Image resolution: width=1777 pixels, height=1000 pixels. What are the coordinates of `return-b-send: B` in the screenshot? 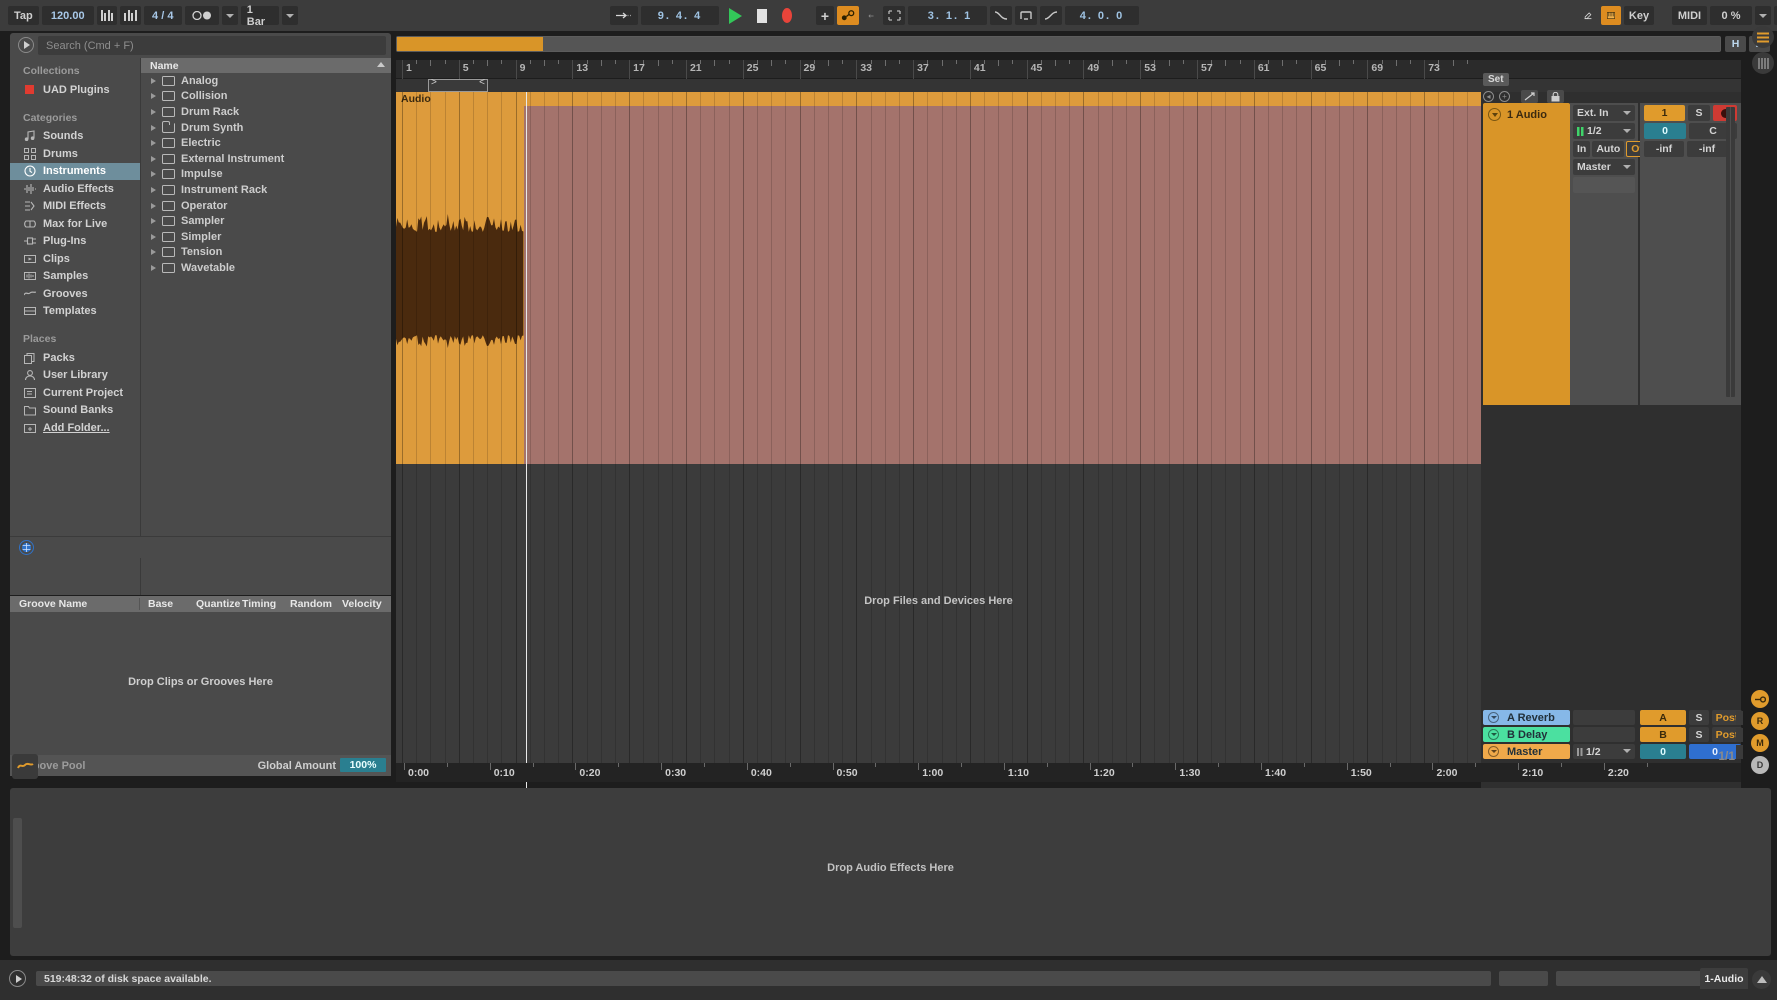 It's located at (1663, 734).